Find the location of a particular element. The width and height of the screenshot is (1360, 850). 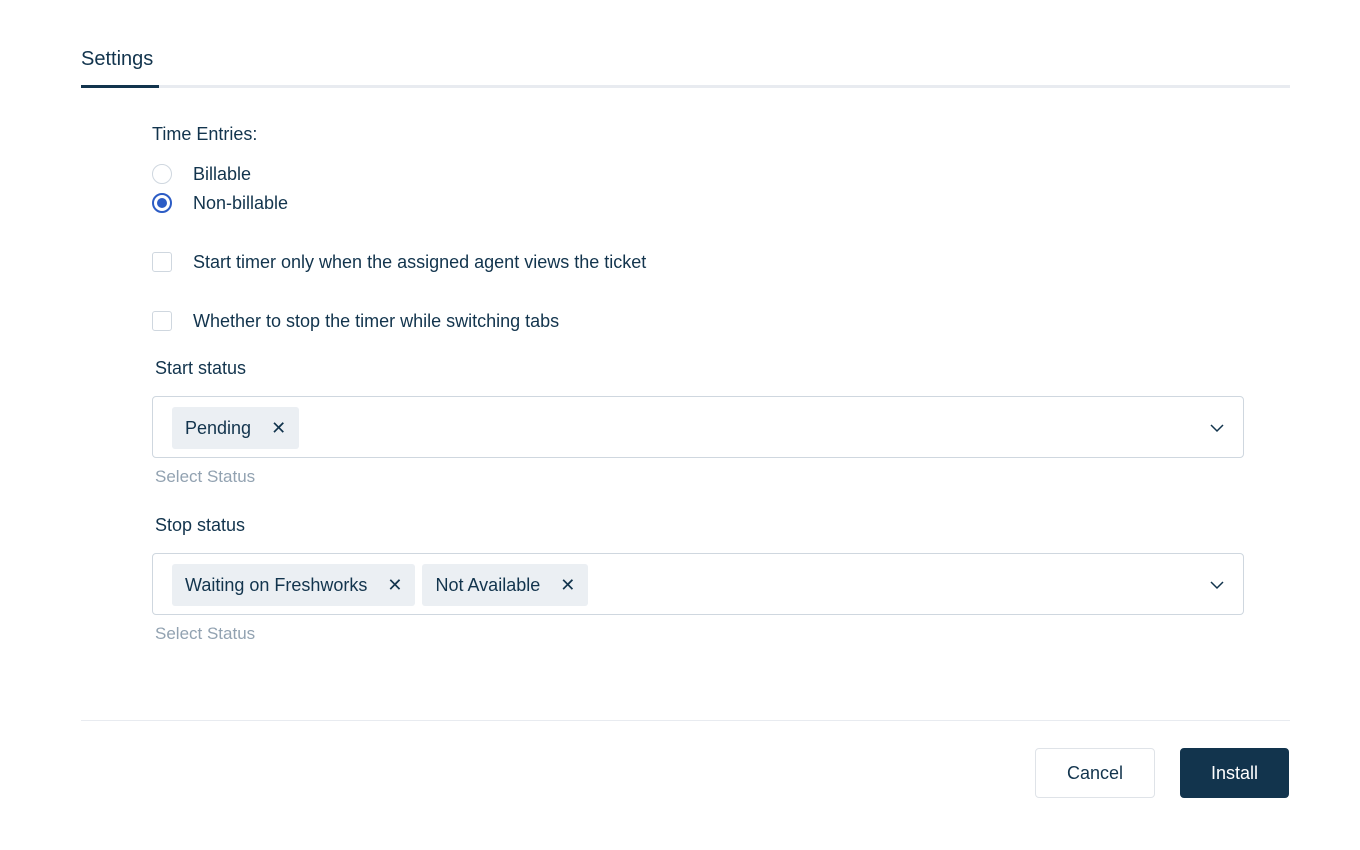

active-tab-indicator is located at coordinates (120, 86).